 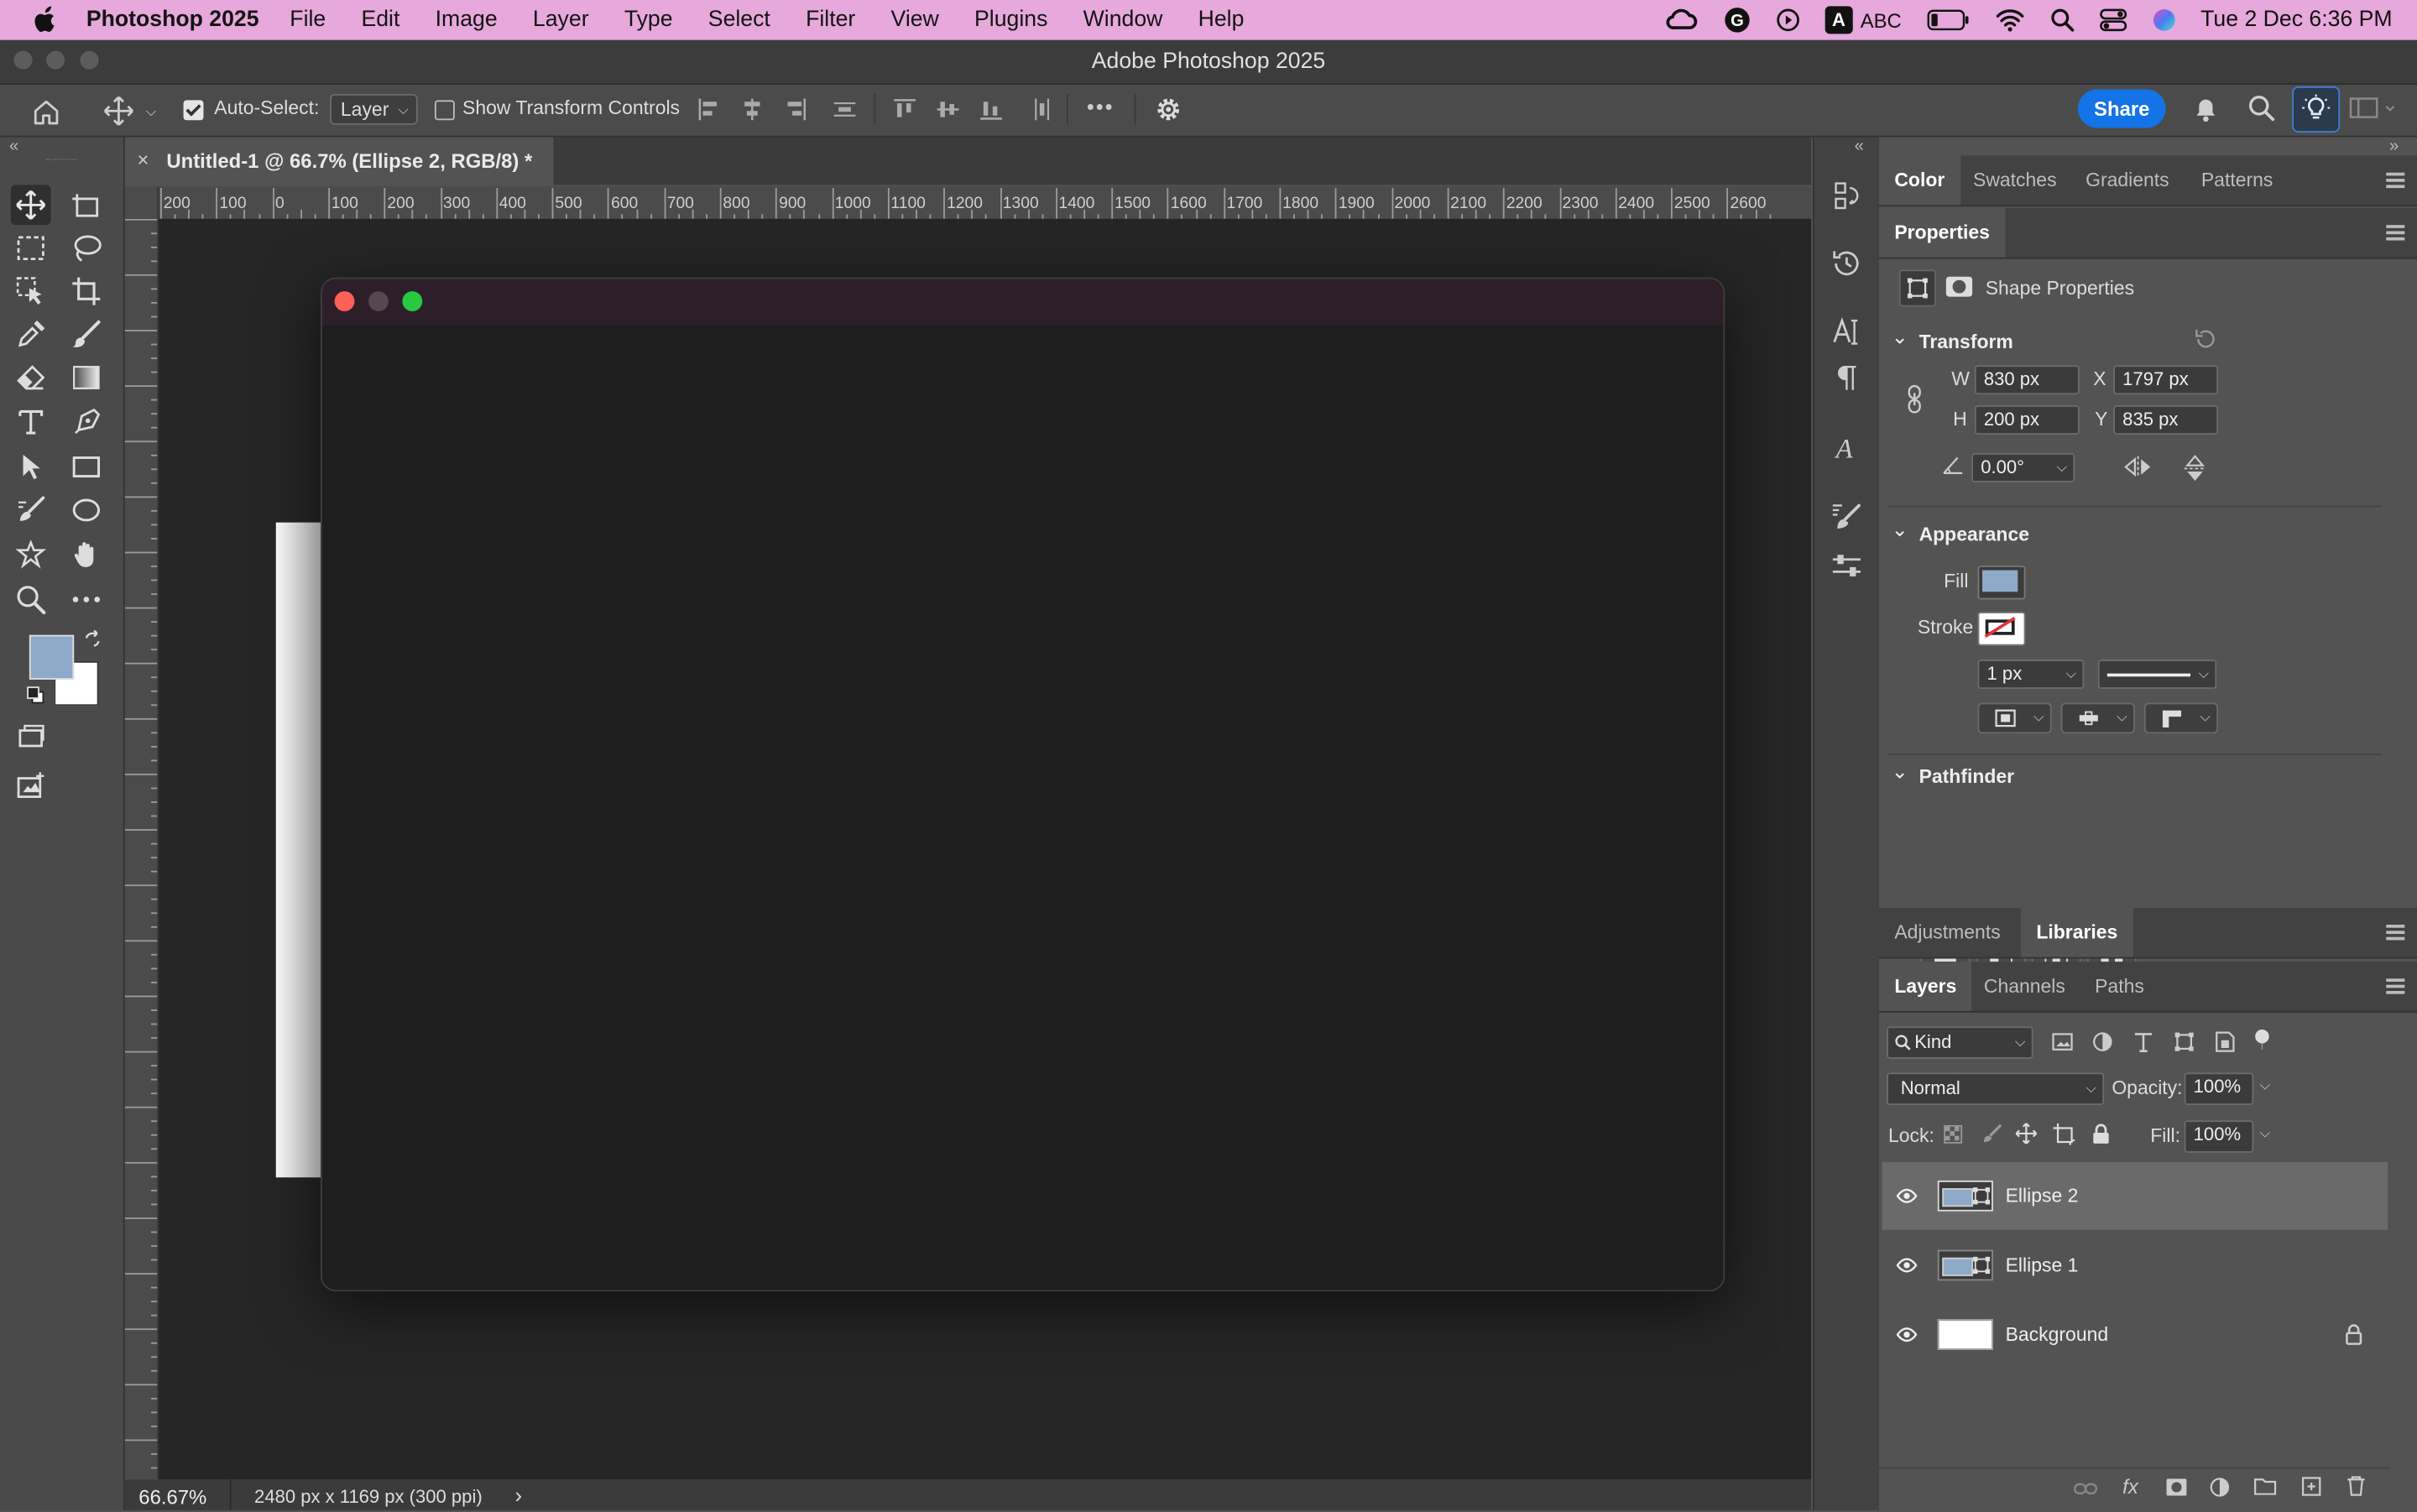 What do you see at coordinates (1737, 20) in the screenshot?
I see `grammarly-icon: G` at bounding box center [1737, 20].